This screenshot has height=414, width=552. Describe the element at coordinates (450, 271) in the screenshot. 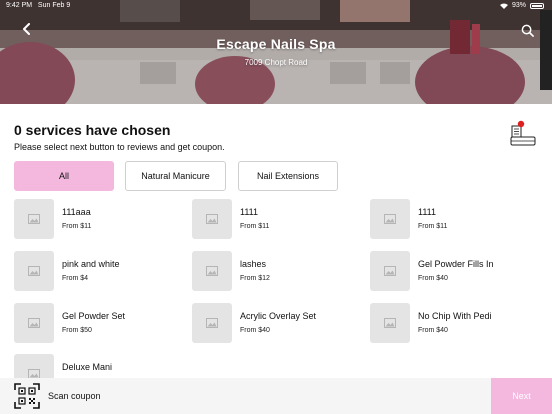

I see `service-item: Gel Powder Fills In From $40` at that location.